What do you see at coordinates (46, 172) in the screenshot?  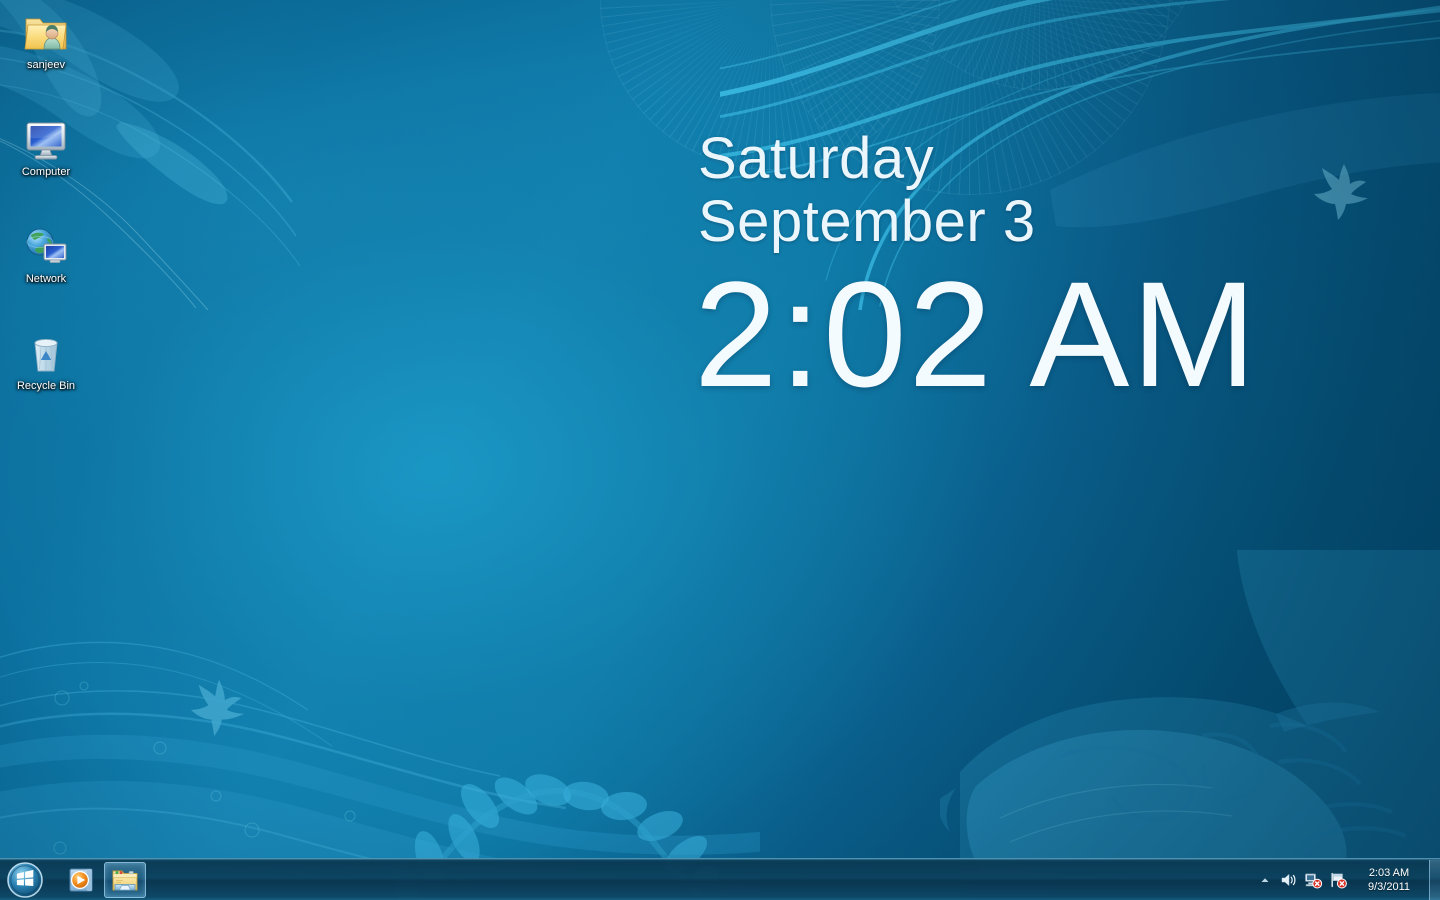 I see `desktop-icon-label: Computer` at bounding box center [46, 172].